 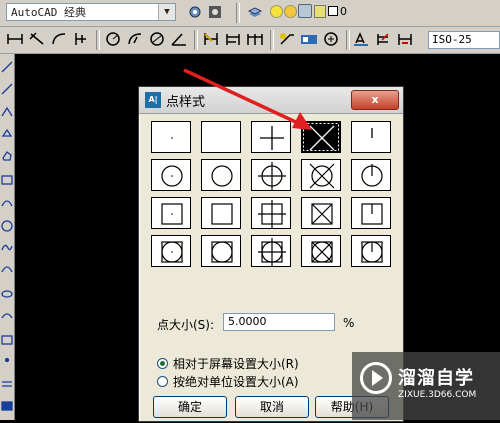 I want to click on watermark-url: ZIXUE.3D66.COM, so click(x=437, y=395).